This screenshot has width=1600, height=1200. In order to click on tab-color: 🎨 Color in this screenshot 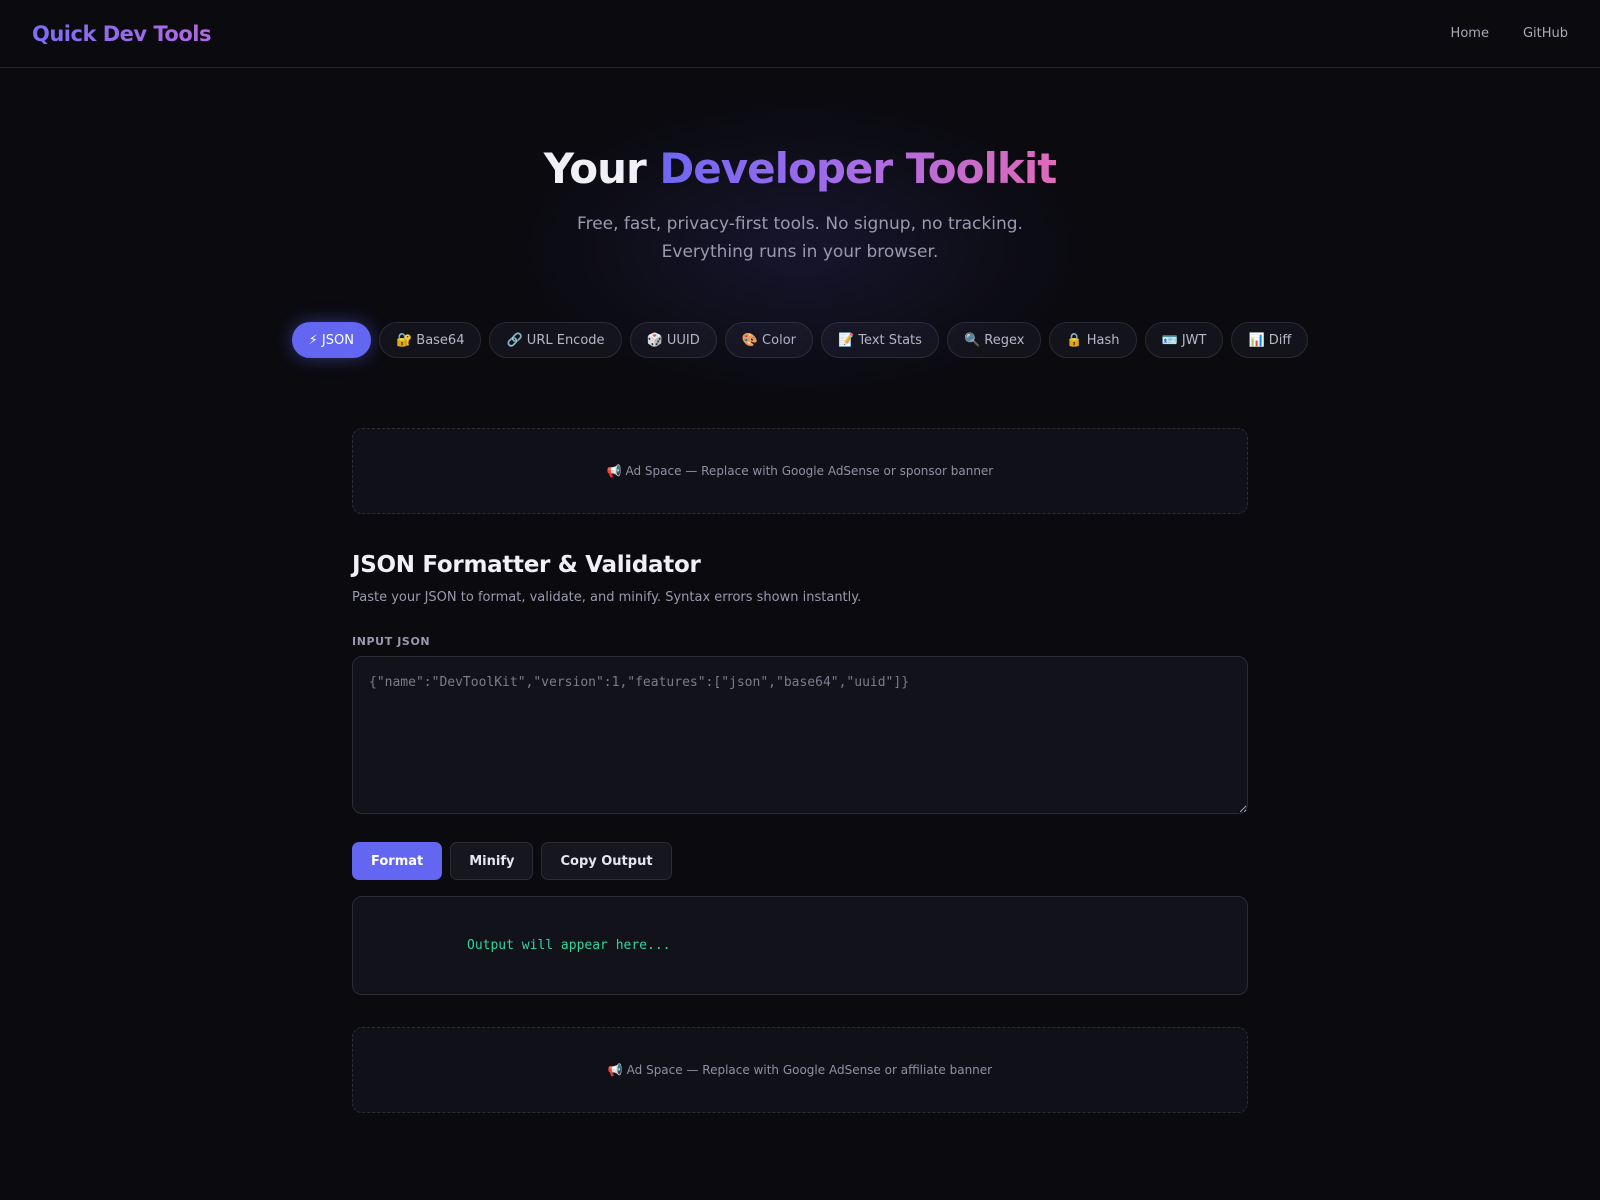, I will do `click(768, 340)`.